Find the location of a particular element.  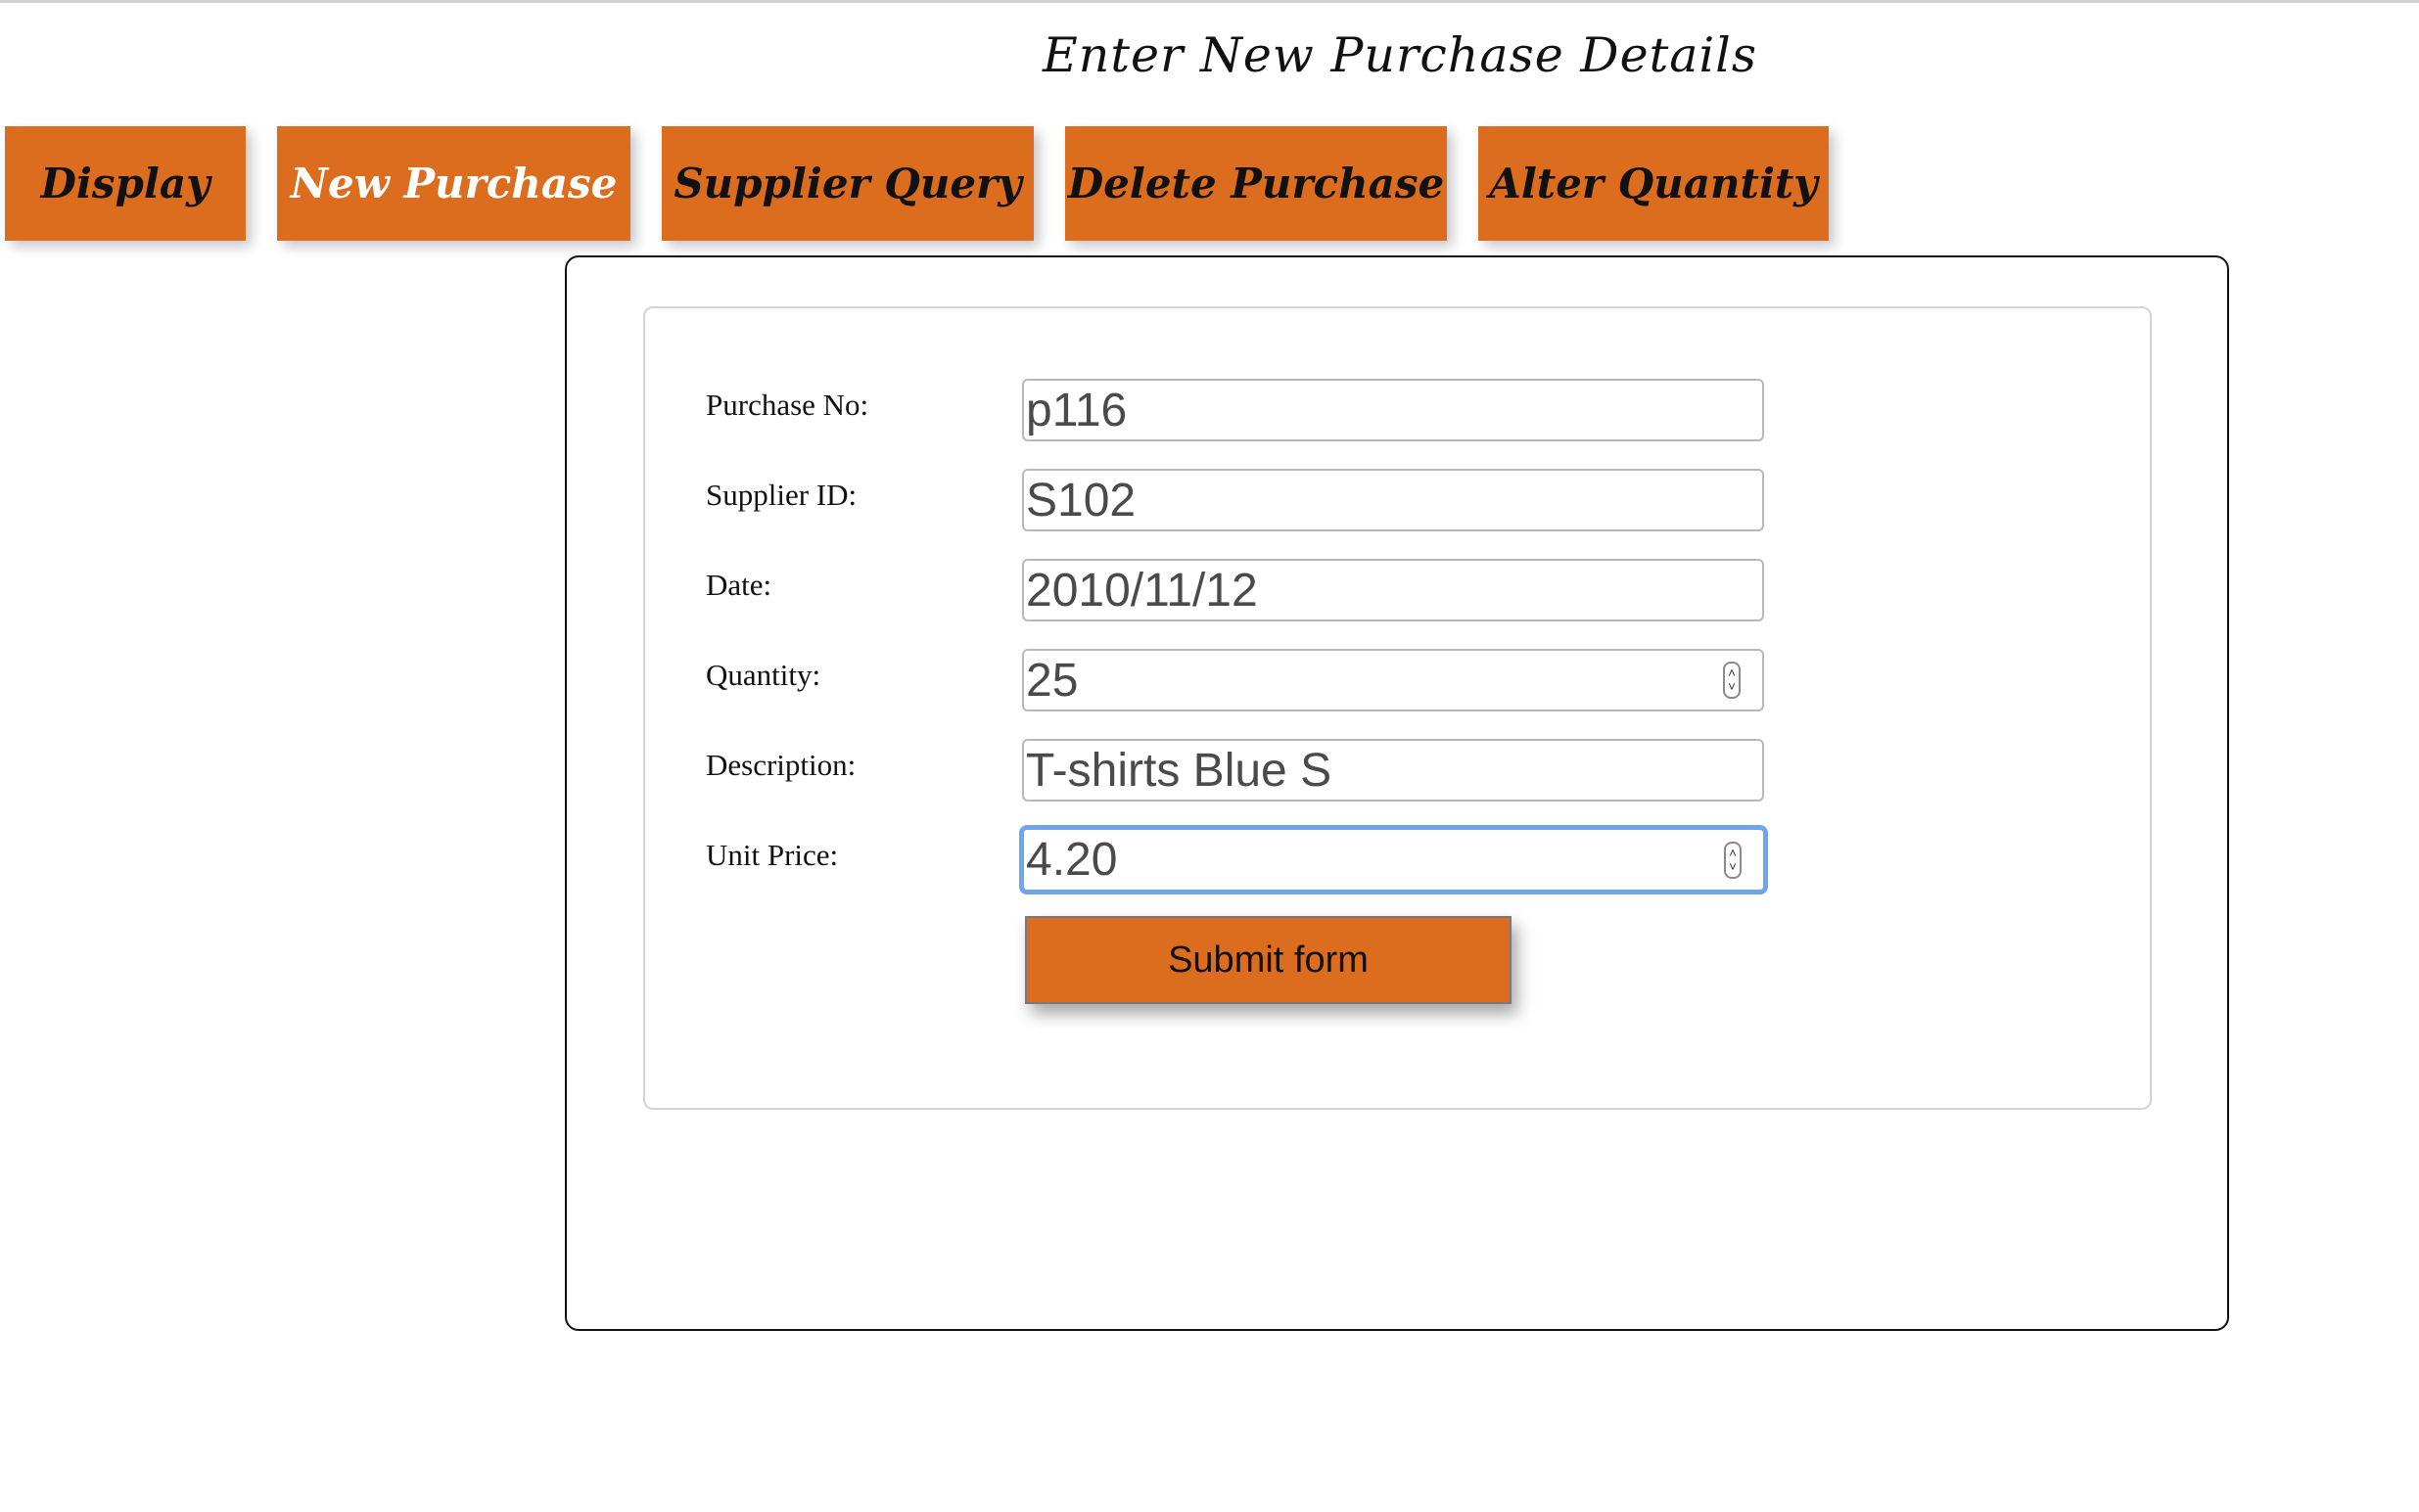

purchase-no-value: p116 is located at coordinates (1077, 410).